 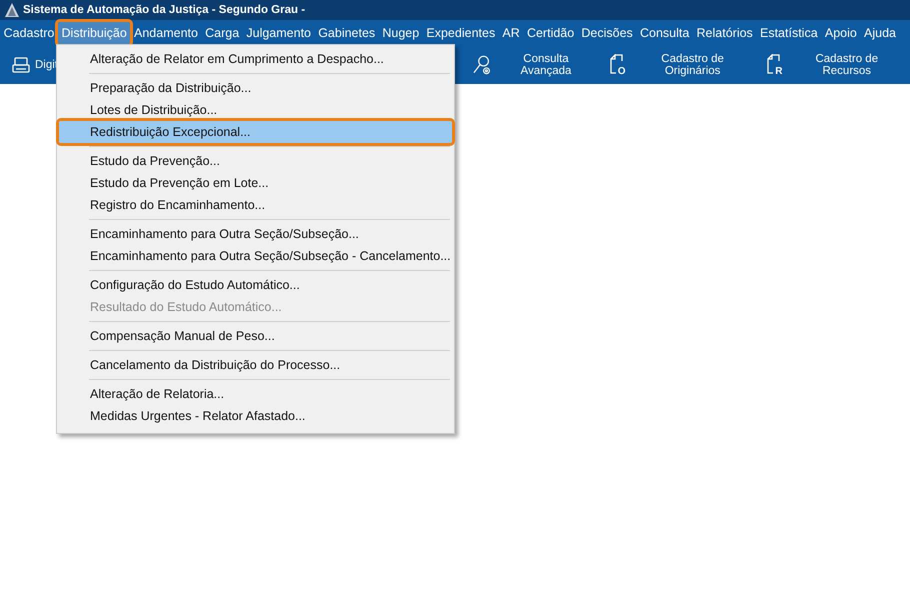 What do you see at coordinates (724, 33) in the screenshot?
I see `menu-bar-item: Relatórios` at bounding box center [724, 33].